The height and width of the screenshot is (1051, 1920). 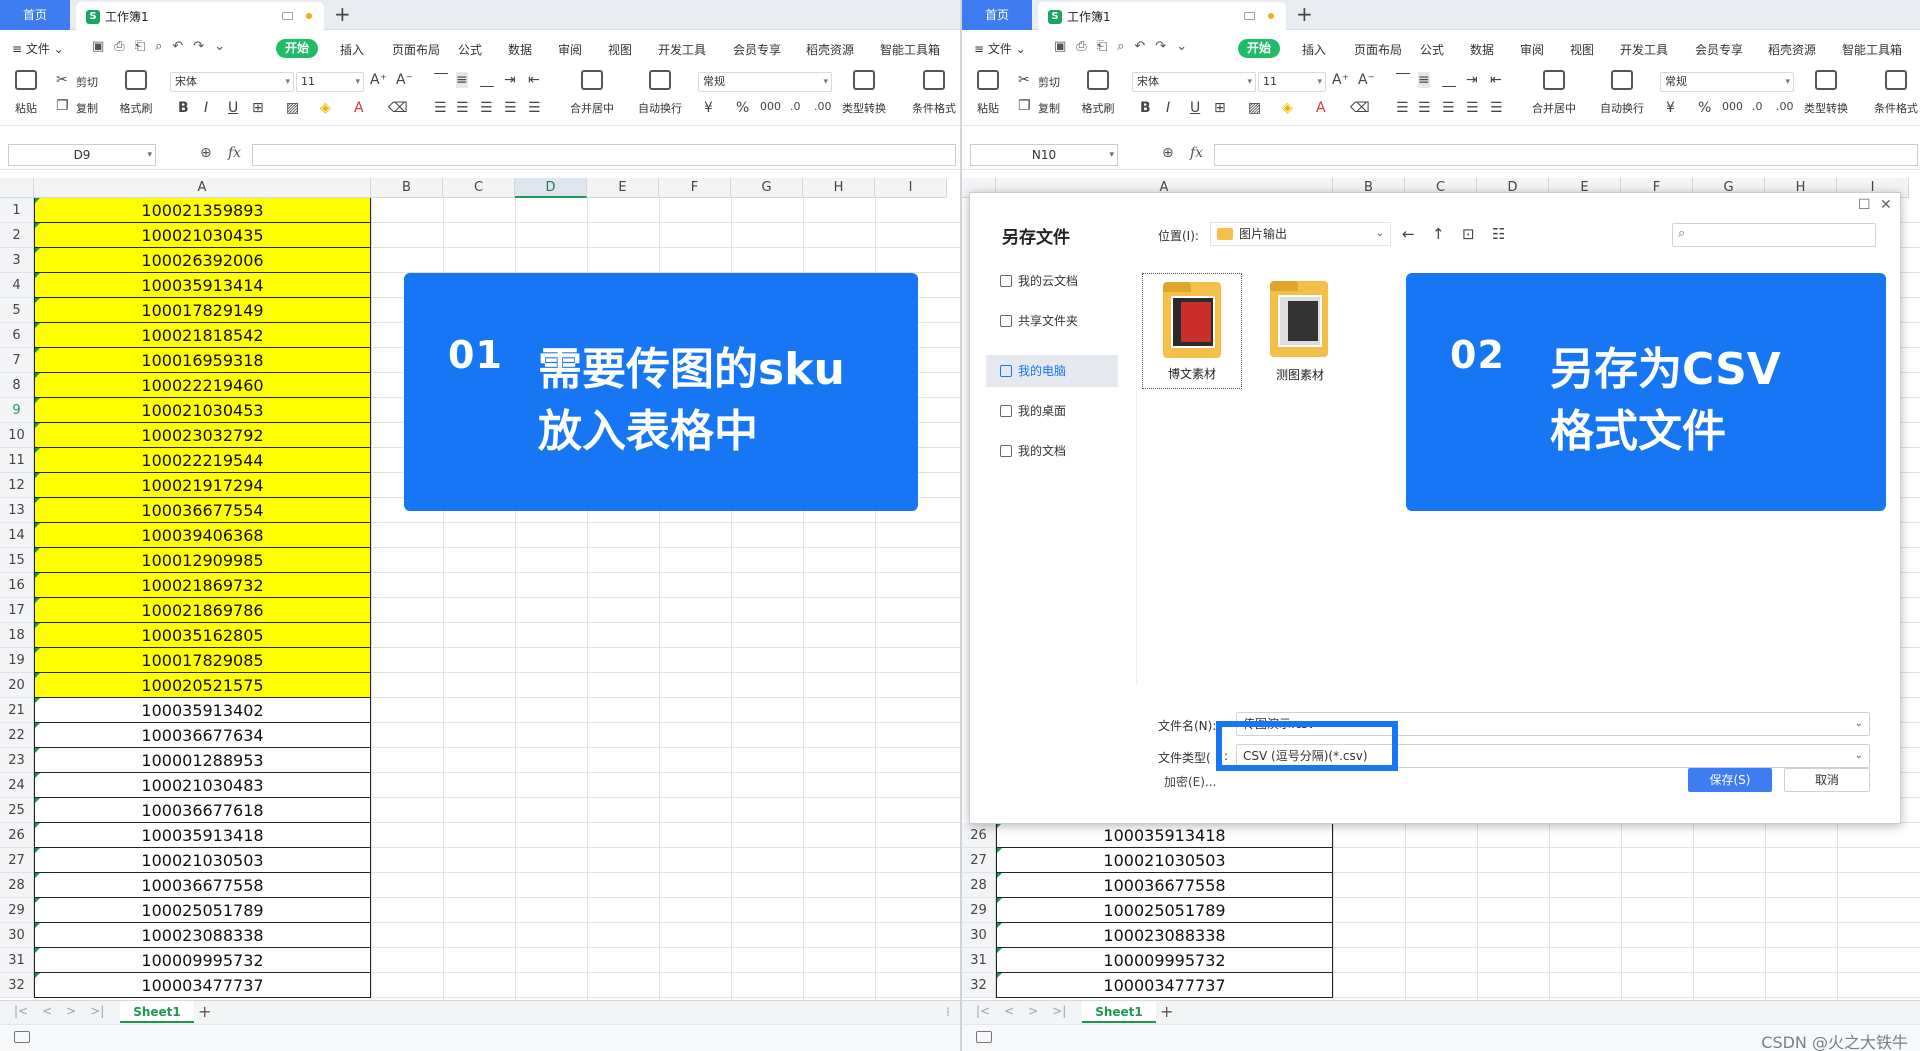 What do you see at coordinates (462, 108) in the screenshot?
I see `align-center-icon: ☰` at bounding box center [462, 108].